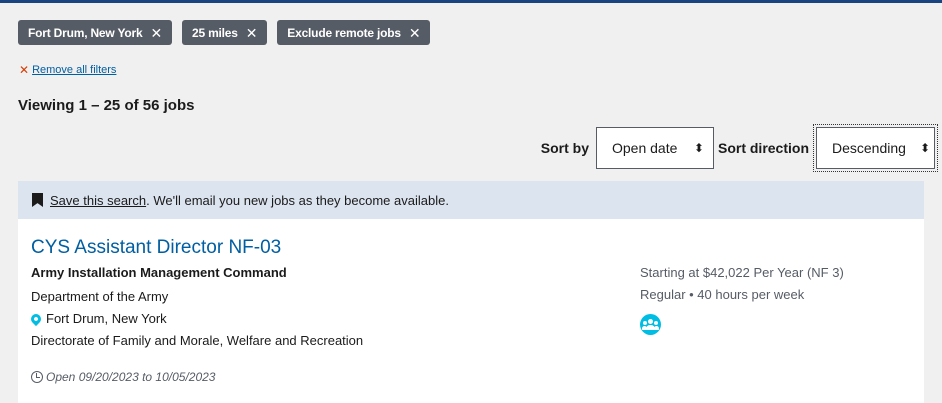  What do you see at coordinates (156, 248) in the screenshot?
I see `job-title-link: CYS Assistant Director NF-03` at bounding box center [156, 248].